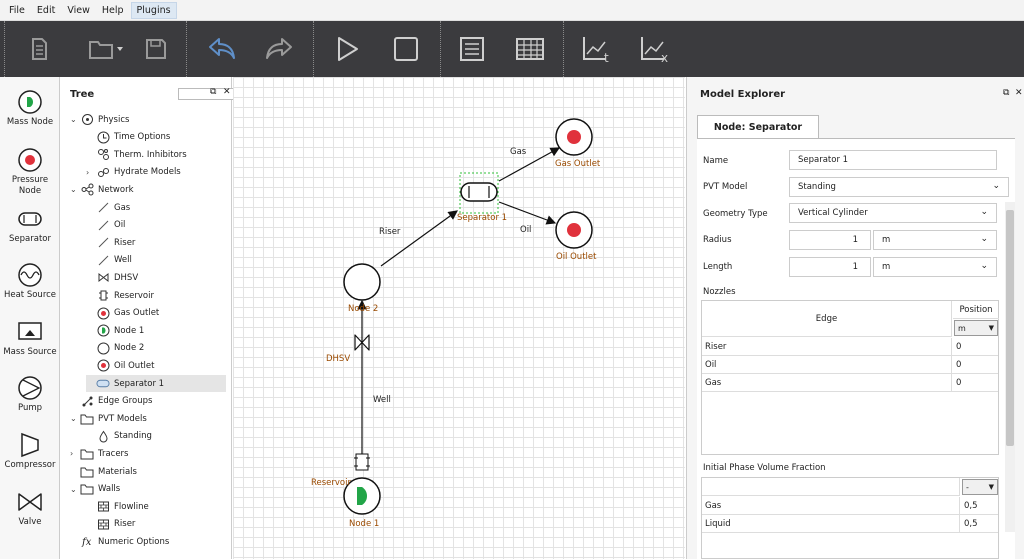 This screenshot has width=1024, height=559. What do you see at coordinates (362, 462) in the screenshot?
I see `reservoir-icon` at bounding box center [362, 462].